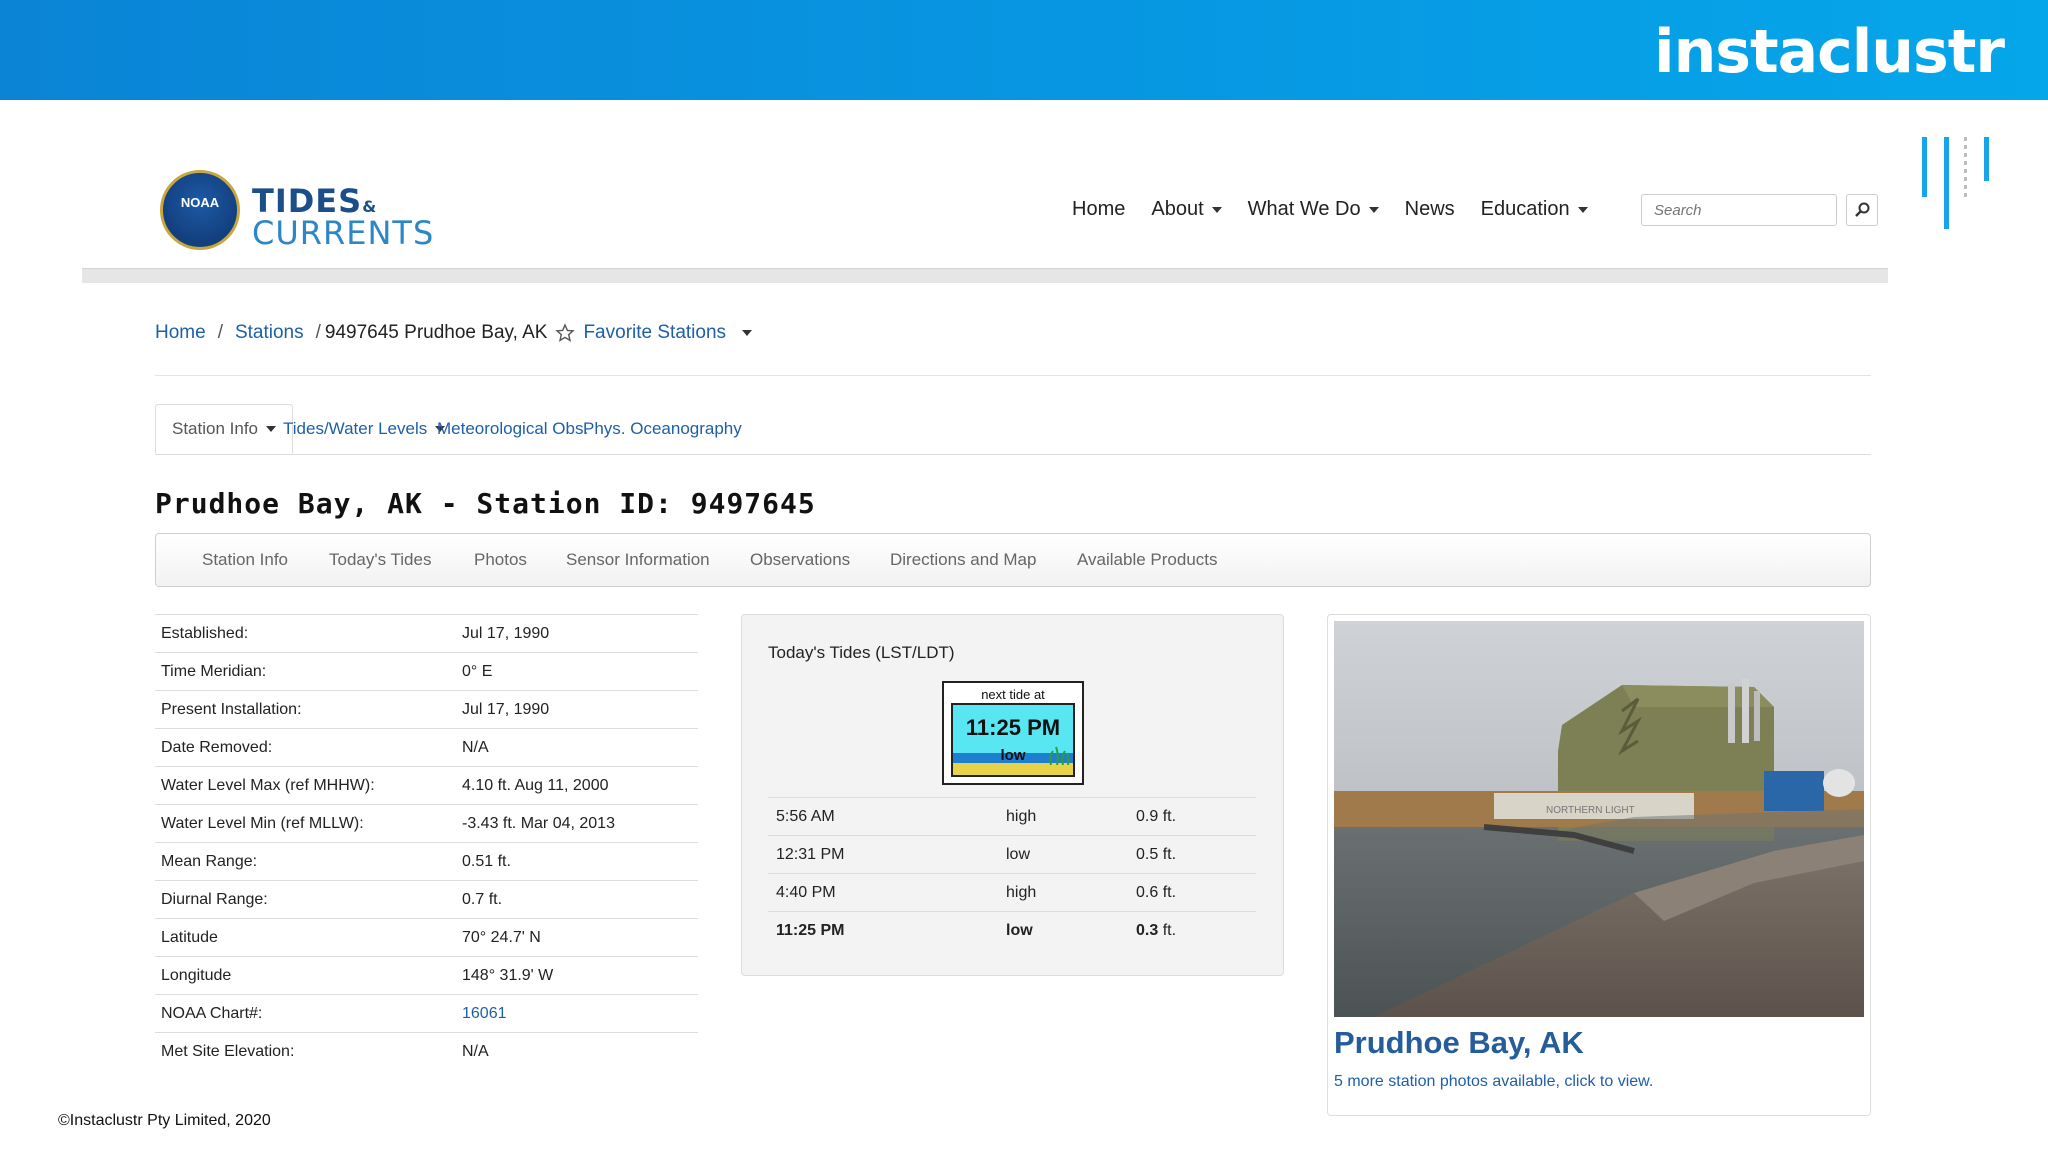 This screenshot has height=1152, width=2048. What do you see at coordinates (1430, 209) in the screenshot?
I see `nav-item-news: News` at bounding box center [1430, 209].